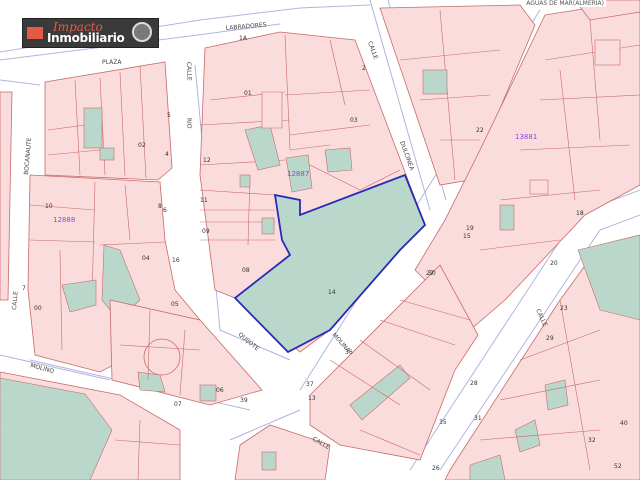  What do you see at coordinates (432, 273) in the screenshot?
I see `parcel-number: 30` at bounding box center [432, 273].